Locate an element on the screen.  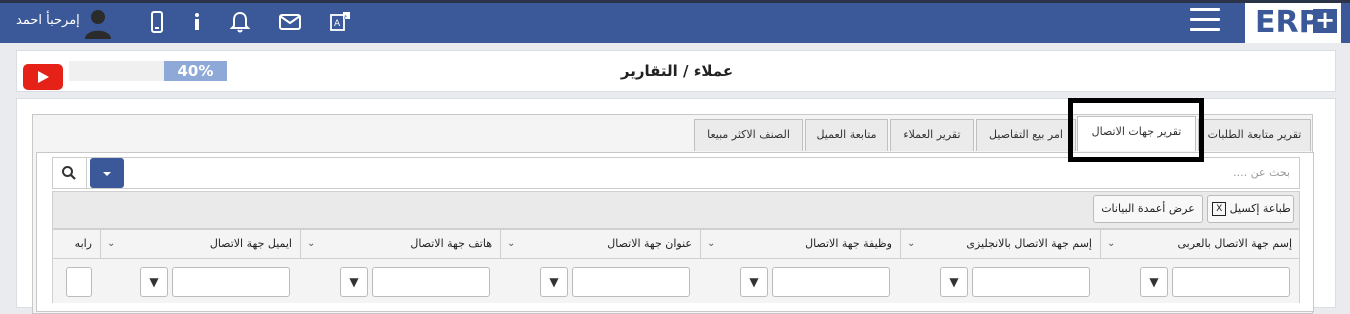
user-avatar-icon is located at coordinates (98, 23).